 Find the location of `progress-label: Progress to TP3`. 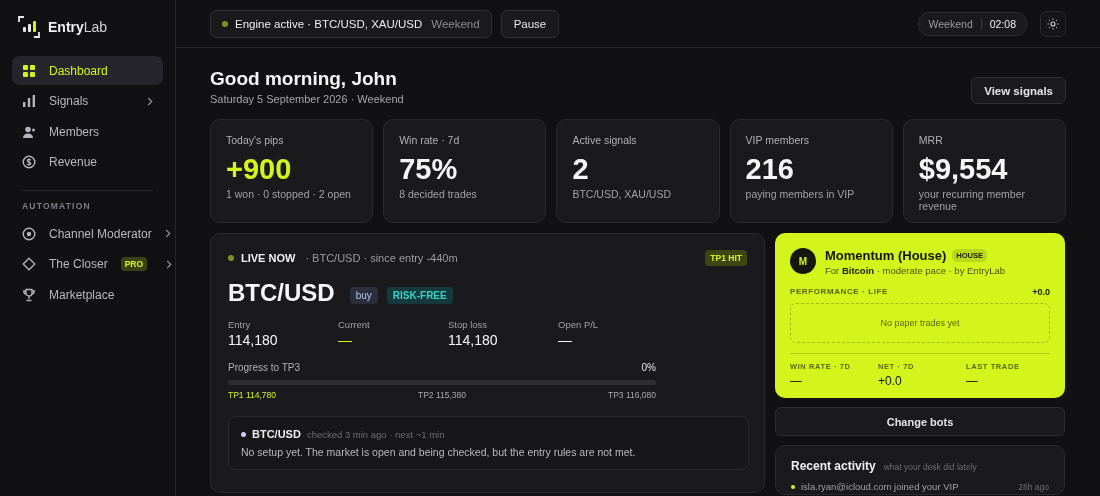

progress-label: Progress to TP3 is located at coordinates (264, 367).